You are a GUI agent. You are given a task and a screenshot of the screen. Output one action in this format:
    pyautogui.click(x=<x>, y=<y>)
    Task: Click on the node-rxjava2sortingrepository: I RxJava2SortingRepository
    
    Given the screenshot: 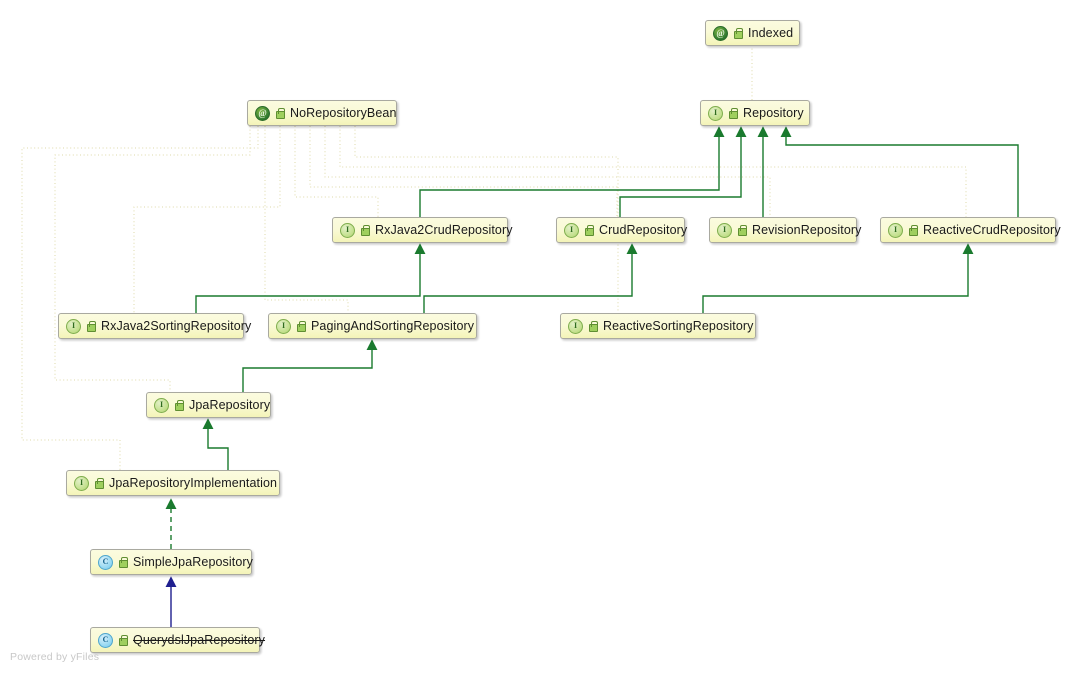 What is the action you would take?
    pyautogui.click(x=154, y=326)
    